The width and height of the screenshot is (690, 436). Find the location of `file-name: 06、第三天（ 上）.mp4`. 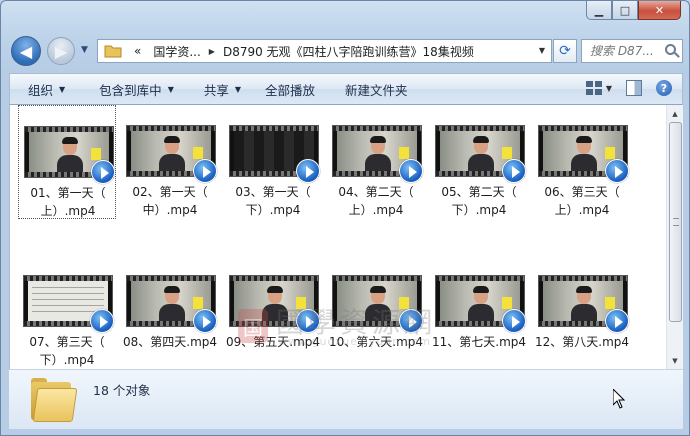

file-name: 06、第三天（ 上）.mp4 is located at coordinates (582, 201).